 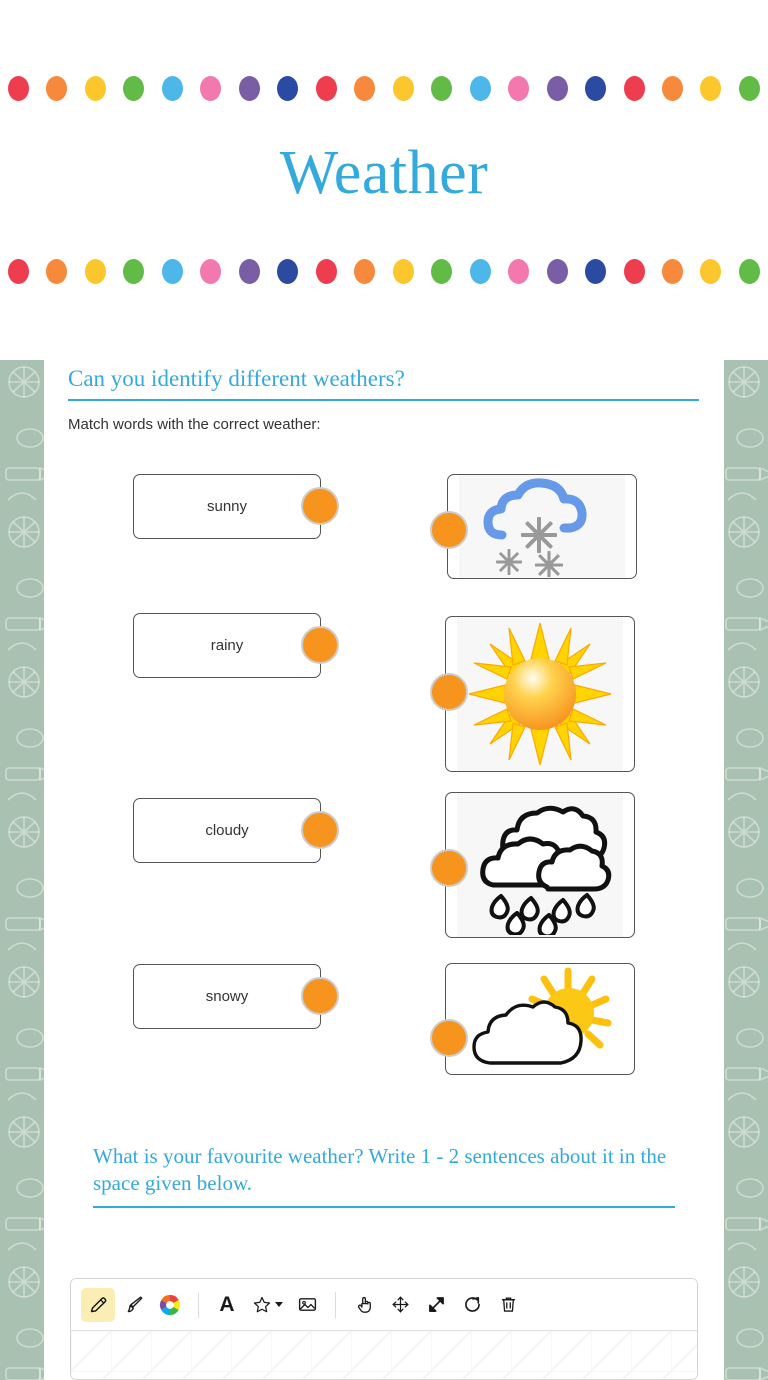 I want to click on move-arrows-icon, so click(x=400, y=1304).